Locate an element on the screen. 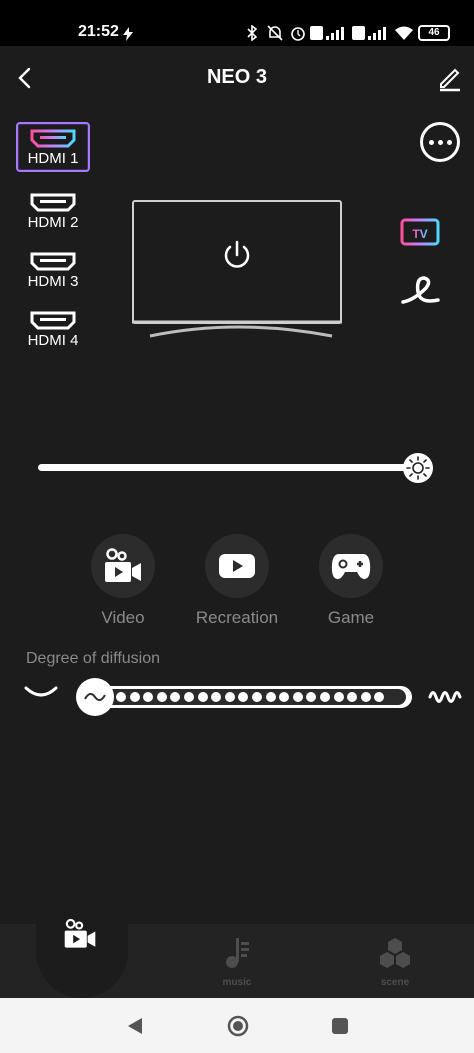  volte-signal-2-icon is located at coordinates (369, 33).